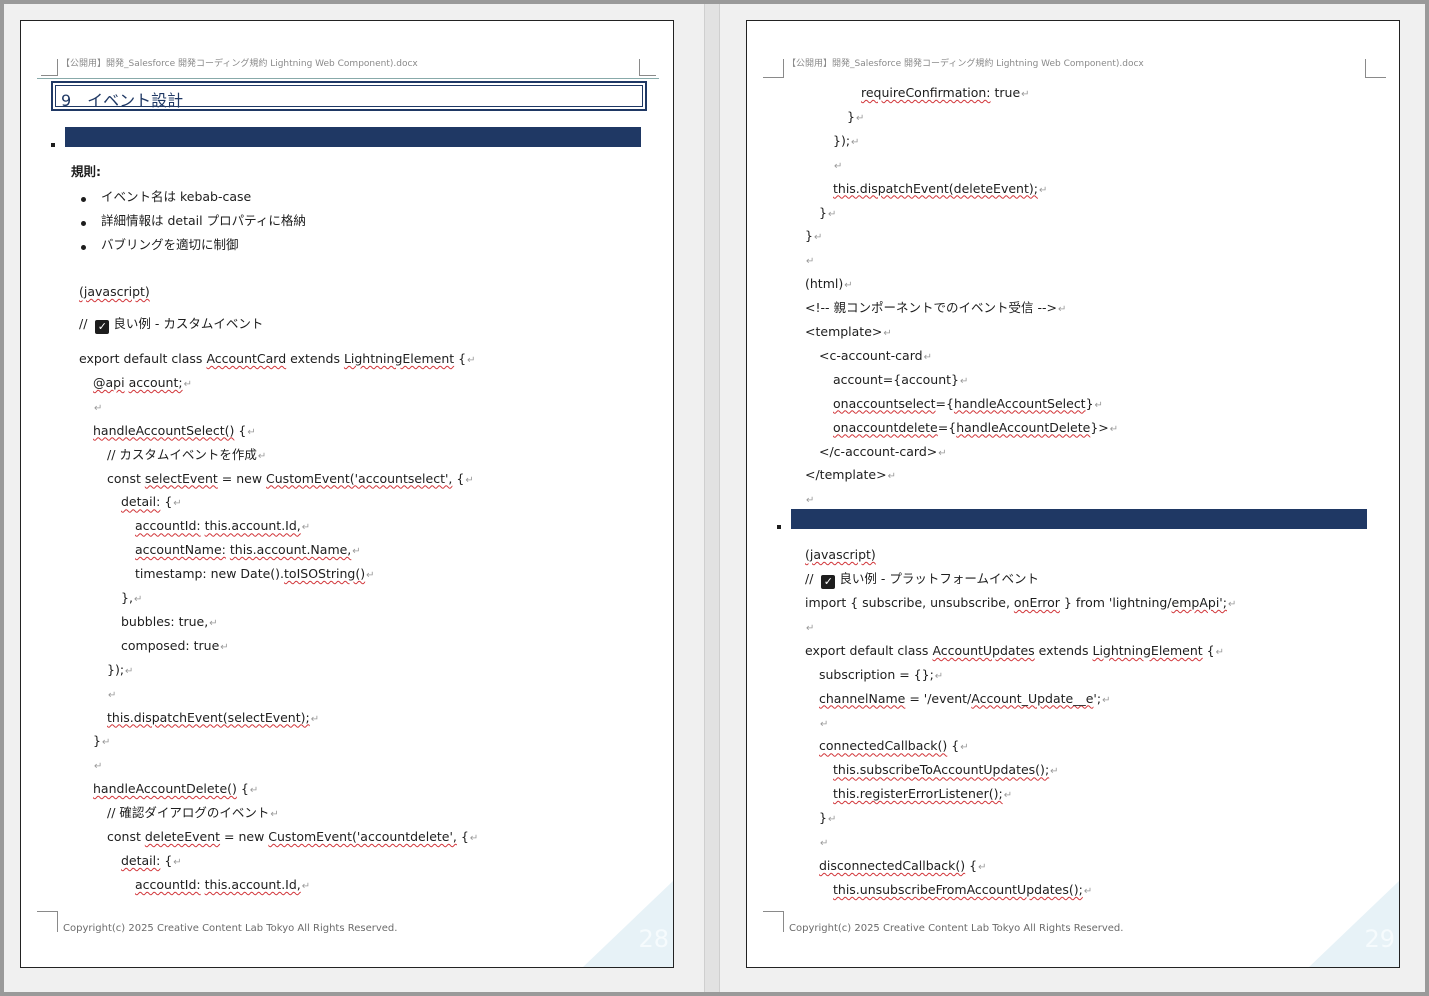 The width and height of the screenshot is (1429, 996). What do you see at coordinates (922, 580) in the screenshot?
I see `good-example-comment: // ✓ 良い例 - プラットフォームイベント` at bounding box center [922, 580].